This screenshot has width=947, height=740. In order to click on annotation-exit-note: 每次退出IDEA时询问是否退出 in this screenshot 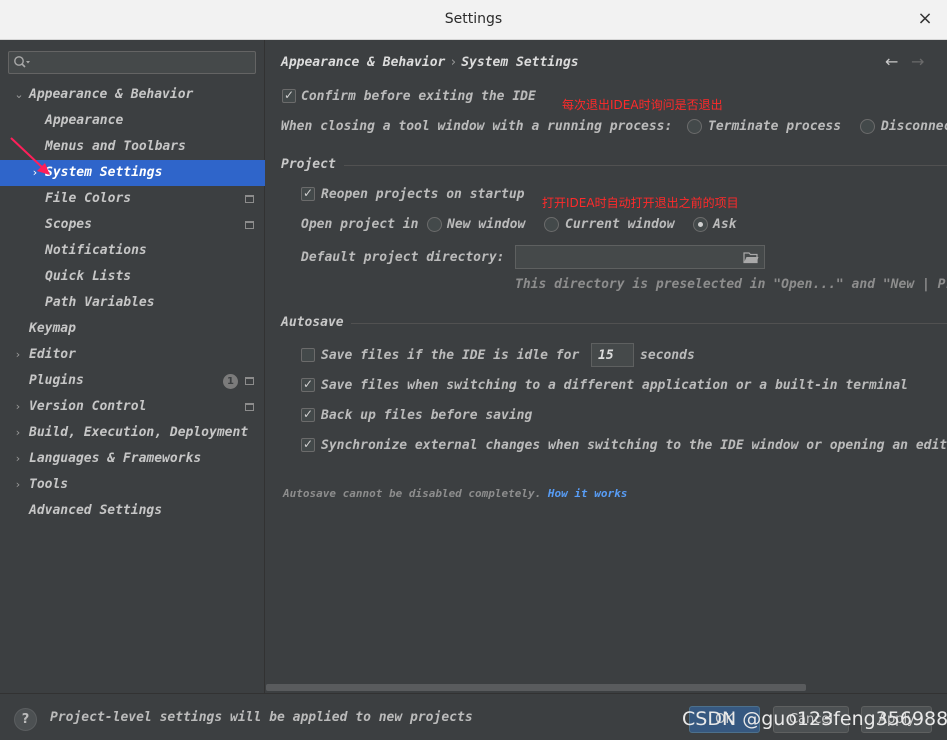, I will do `click(642, 105)`.